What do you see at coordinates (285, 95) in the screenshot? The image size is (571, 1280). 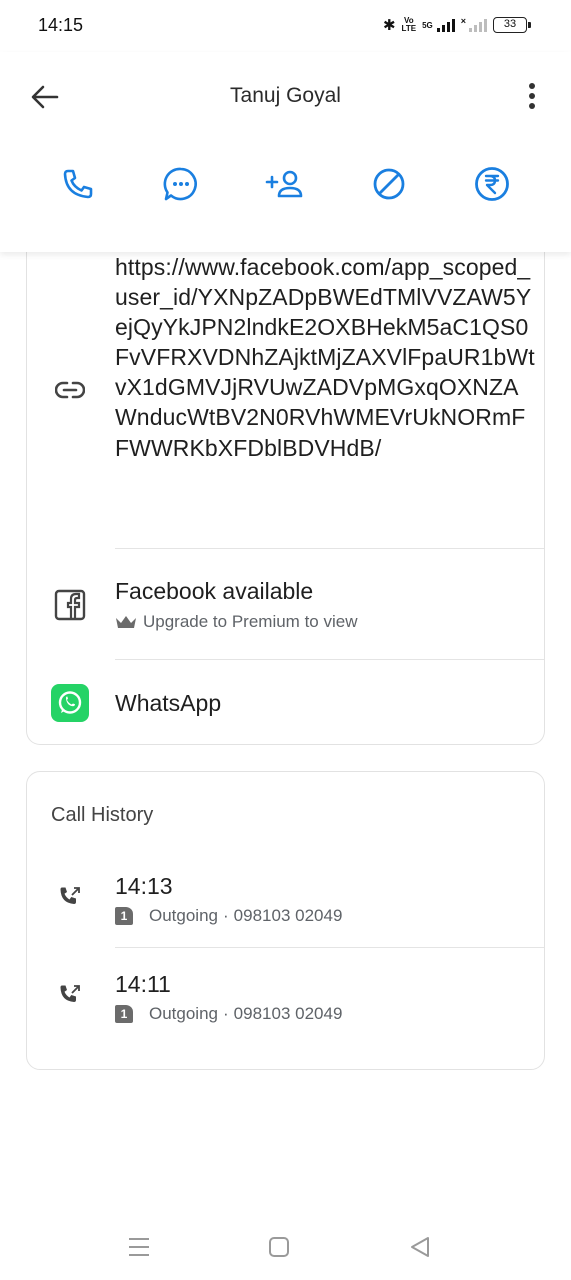 I see `contact-name: Tanuj Goyal` at bounding box center [285, 95].